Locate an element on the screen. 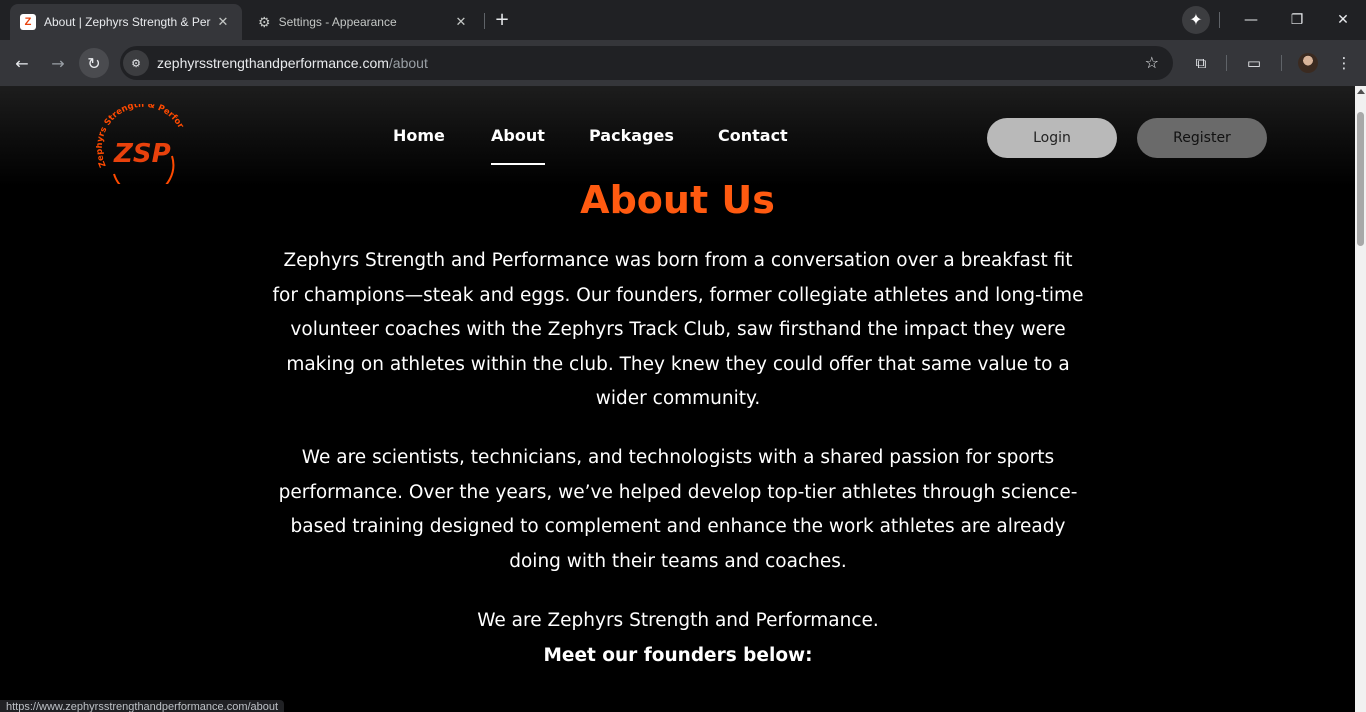  nav-about: About is located at coordinates (518, 145).